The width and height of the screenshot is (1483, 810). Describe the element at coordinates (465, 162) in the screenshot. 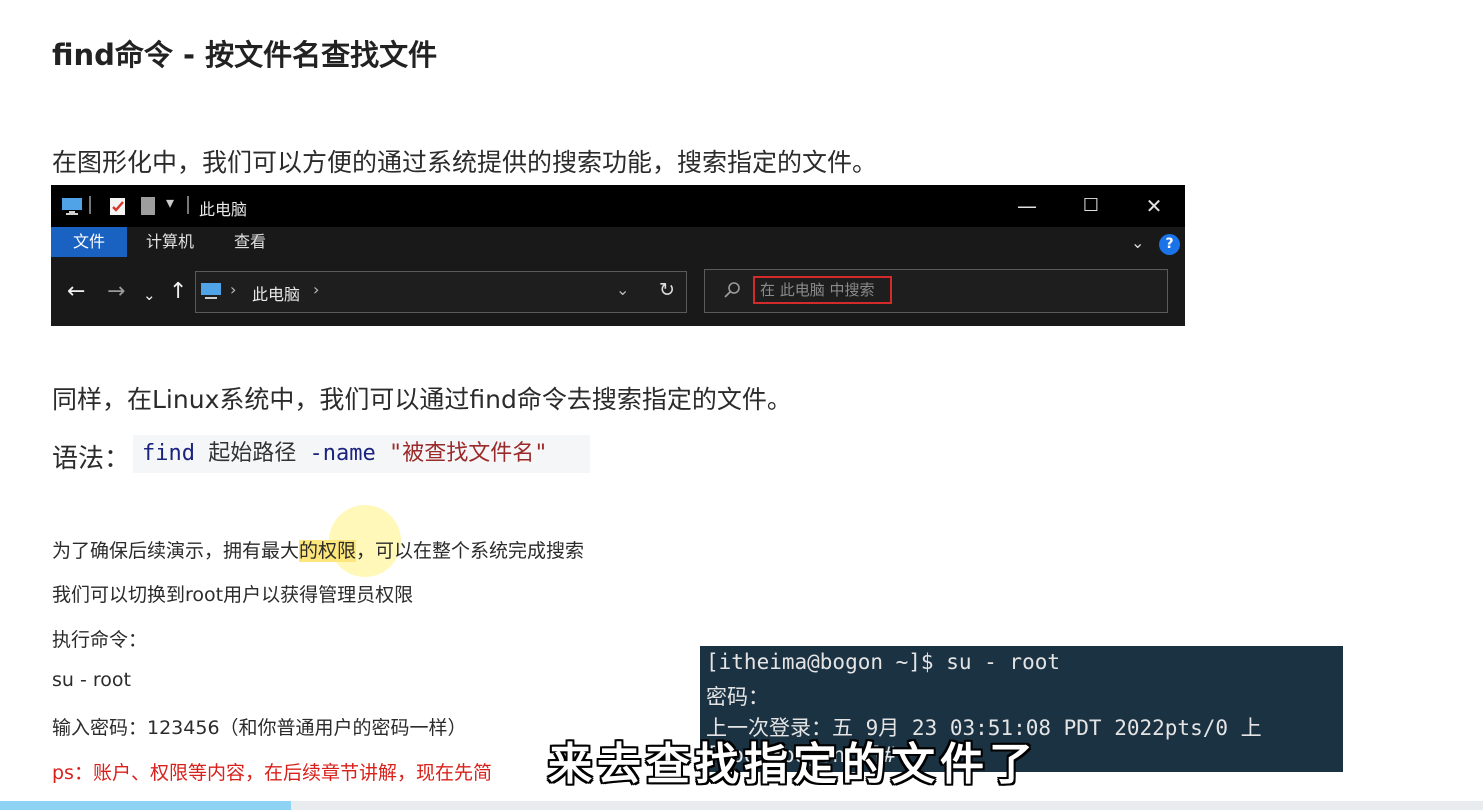

I see `intro-paragraph: 在图形化中，我们可以方便的通过系统提供的搜索功能，搜索指定的文件。` at that location.